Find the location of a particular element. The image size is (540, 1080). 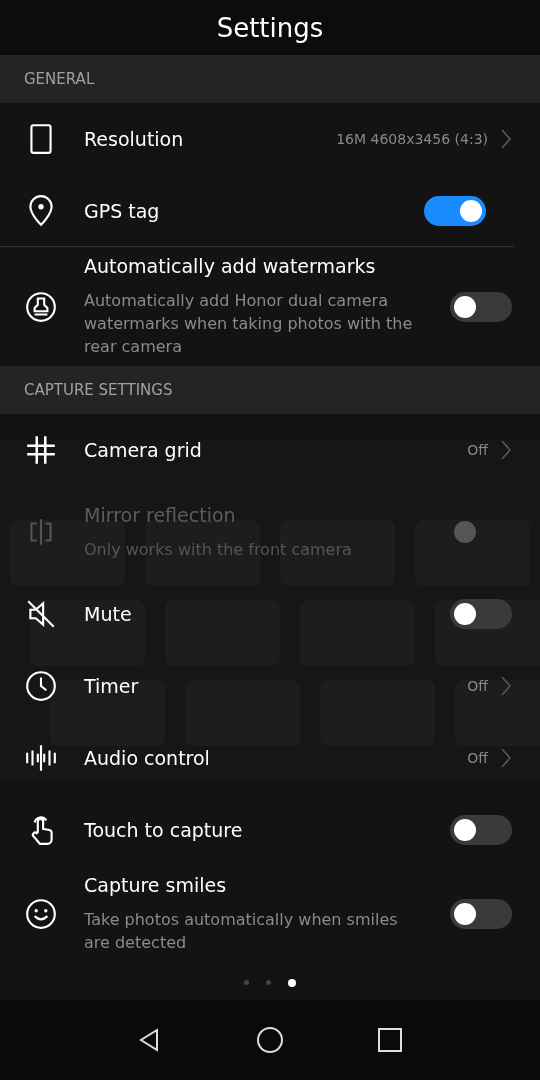

setting-label: Mute is located at coordinates (261, 614).